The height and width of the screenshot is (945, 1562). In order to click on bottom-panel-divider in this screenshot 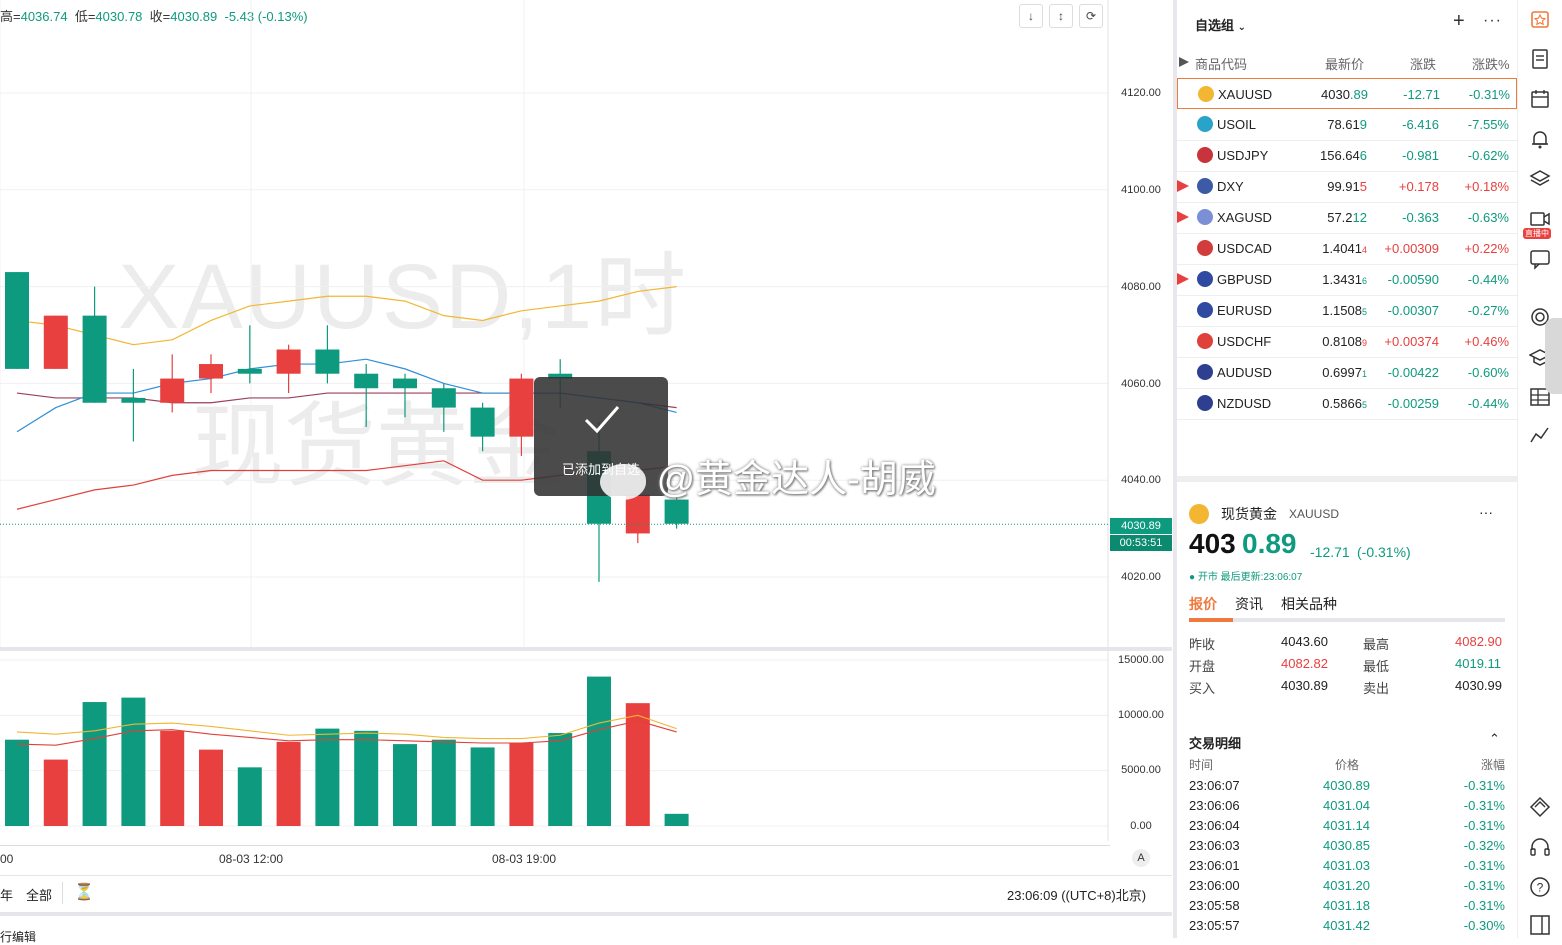, I will do `click(586, 914)`.